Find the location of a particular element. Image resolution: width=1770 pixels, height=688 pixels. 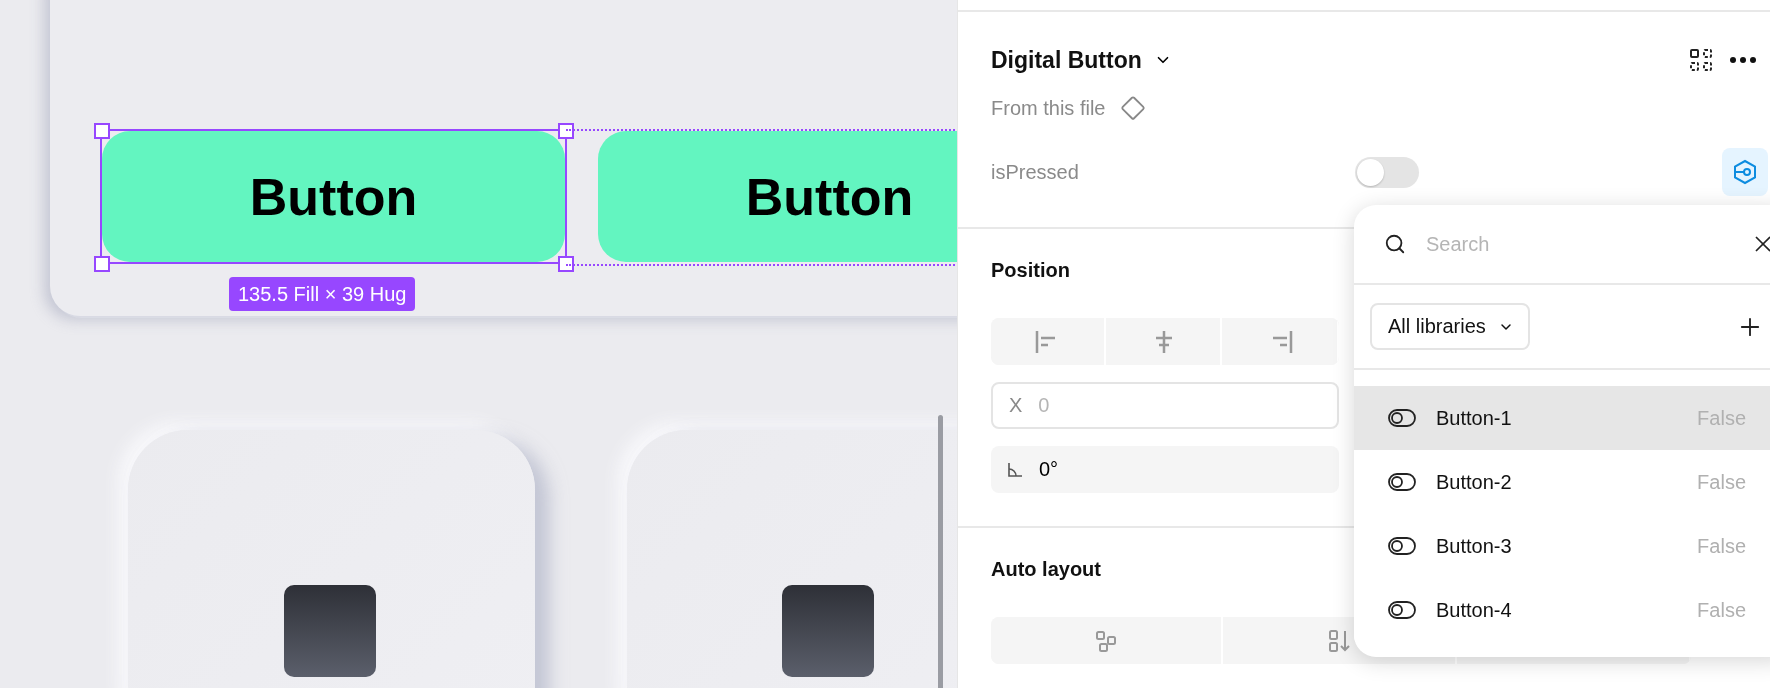

grid-layout-icon is located at coordinates (1106, 640).